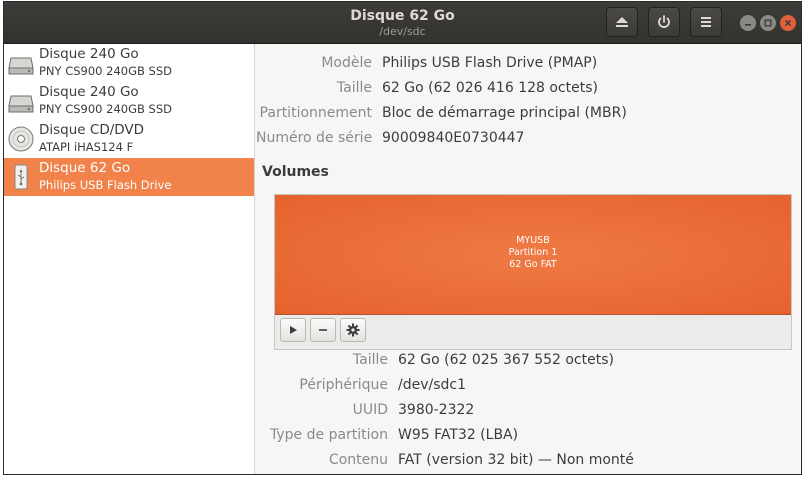  What do you see at coordinates (86, 147) in the screenshot?
I see `drive-model: ATAPI iHAS124 F` at bounding box center [86, 147].